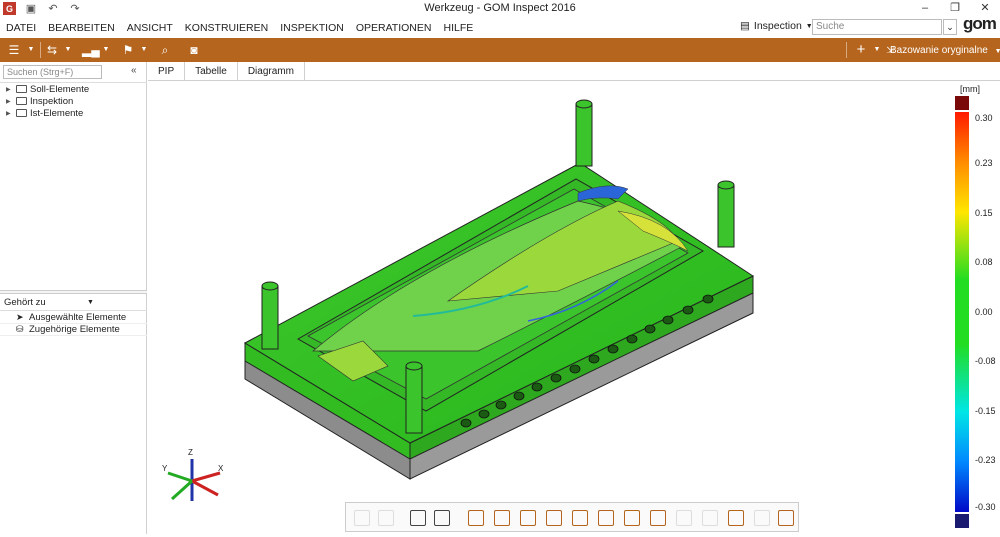  What do you see at coordinates (91, 50) in the screenshot?
I see `diagram-tool-icon: ▂▄` at bounding box center [91, 50].